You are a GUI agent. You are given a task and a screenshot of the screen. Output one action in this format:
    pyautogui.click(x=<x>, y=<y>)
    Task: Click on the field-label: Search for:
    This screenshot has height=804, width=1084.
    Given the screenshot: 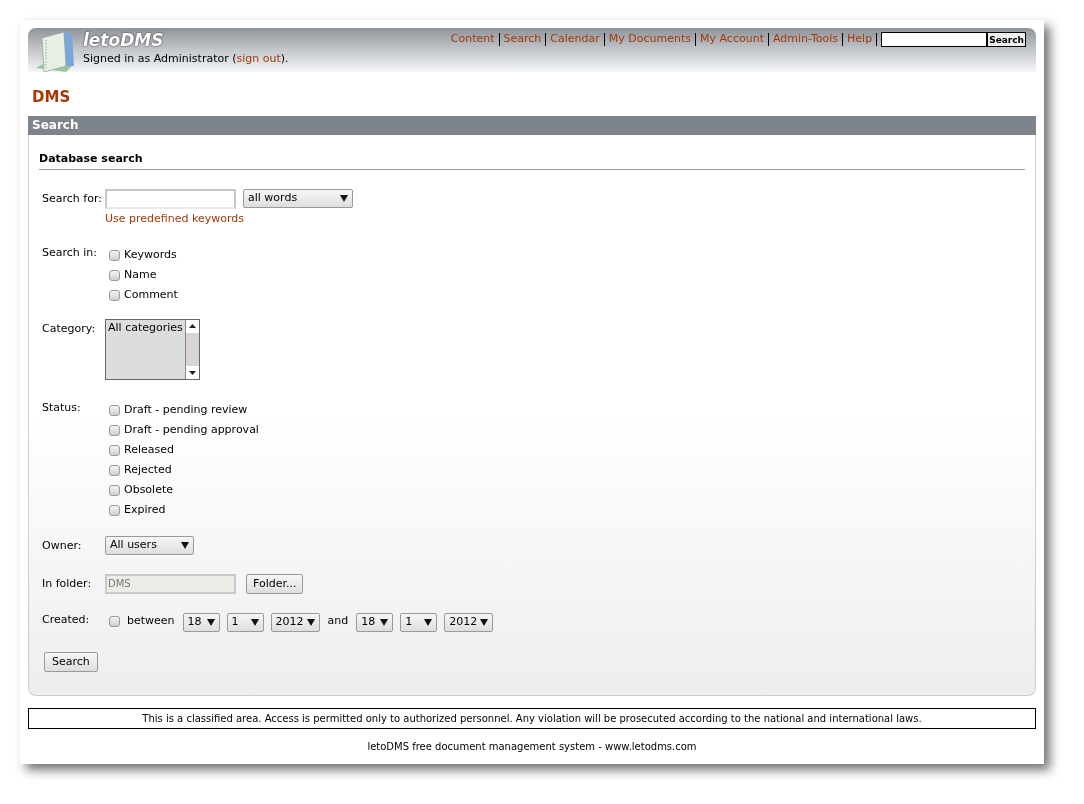 What is the action you would take?
    pyautogui.click(x=72, y=198)
    